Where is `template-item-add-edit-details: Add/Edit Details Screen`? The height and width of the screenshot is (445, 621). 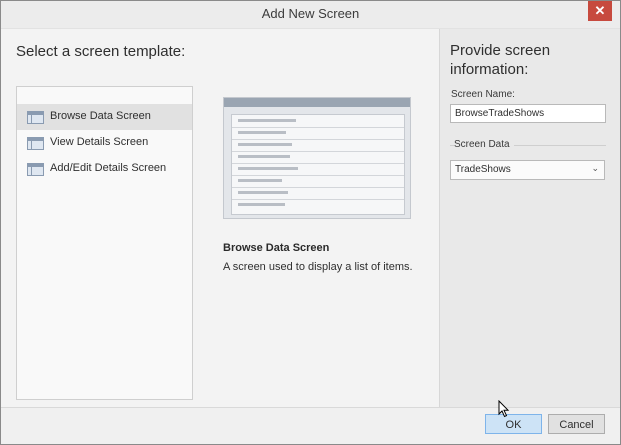 template-item-add-edit-details: Add/Edit Details Screen is located at coordinates (104, 169).